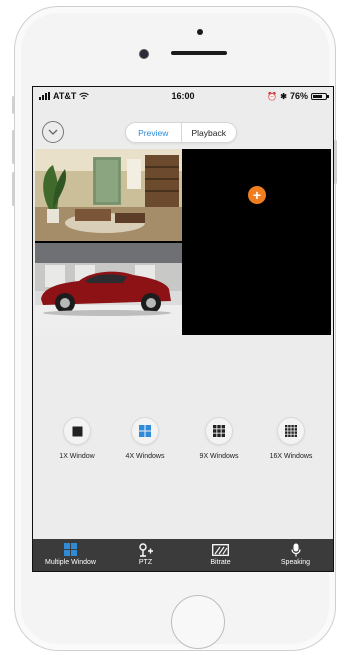  Describe the element at coordinates (13, 105) in the screenshot. I see `mute-switch` at that location.